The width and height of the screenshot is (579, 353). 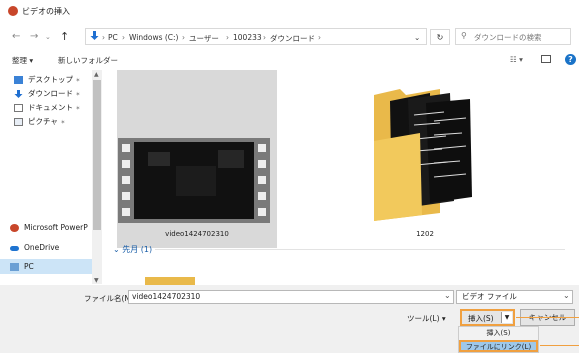 I want to click on preview-pane-icon, so click(x=546, y=59).